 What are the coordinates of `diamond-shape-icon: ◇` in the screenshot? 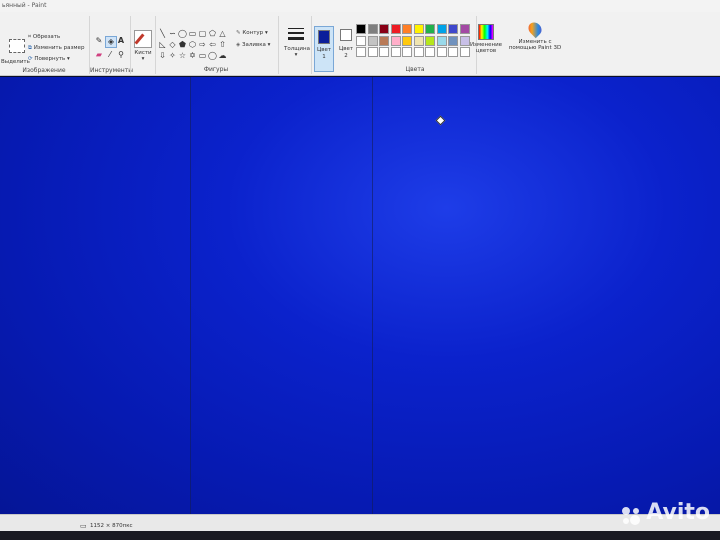 It's located at (172, 45).